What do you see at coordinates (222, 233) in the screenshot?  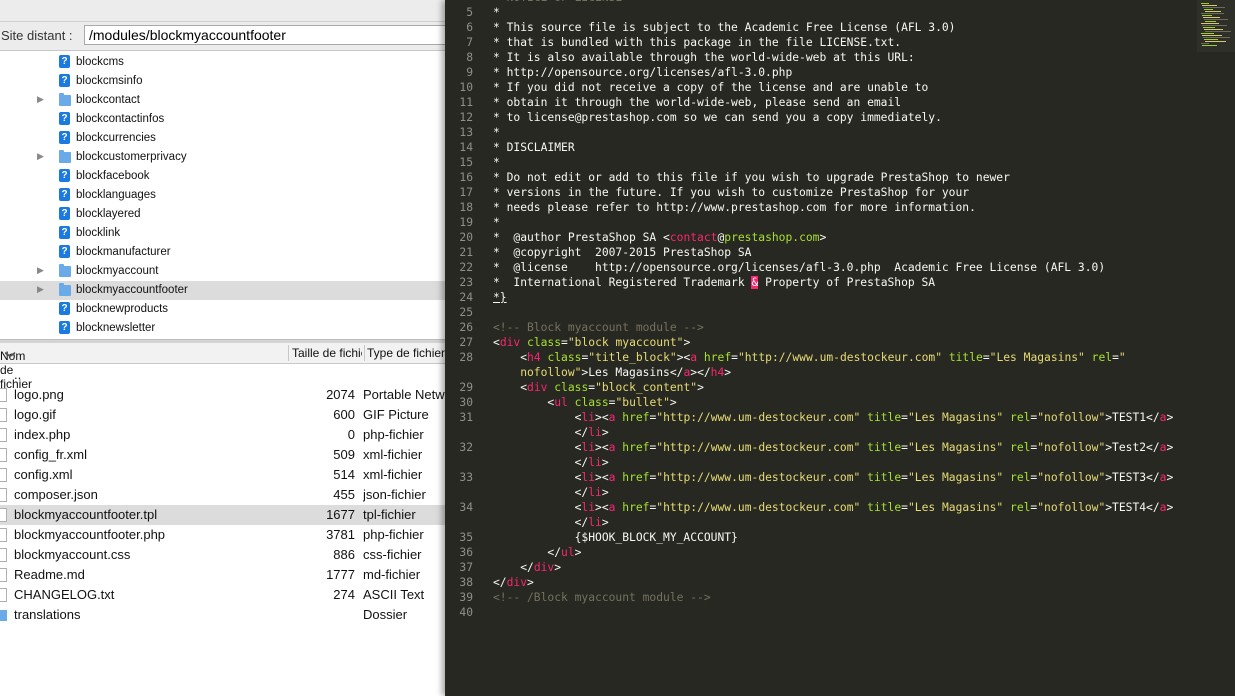 I see `tree-item-blocklink: ? blocklink` at bounding box center [222, 233].